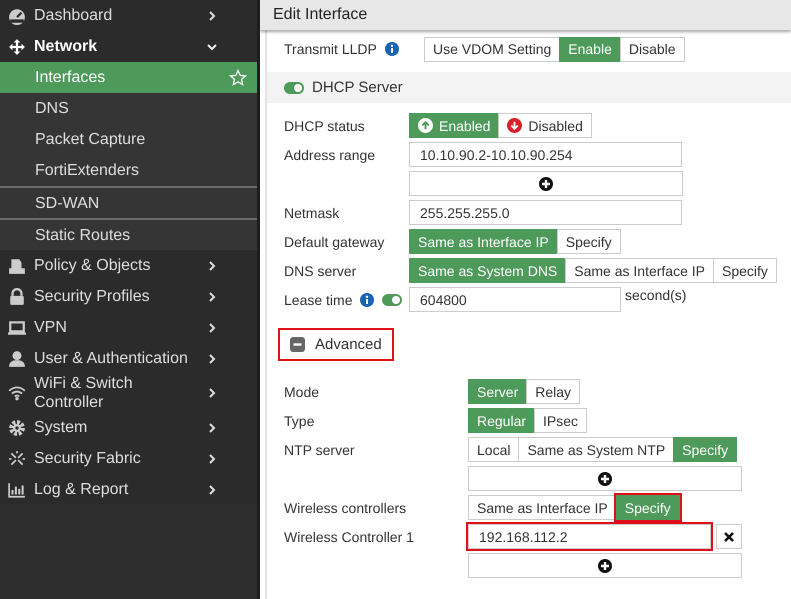 The height and width of the screenshot is (599, 791). What do you see at coordinates (589, 536) in the screenshot?
I see `text-field: 192.168.112.2` at bounding box center [589, 536].